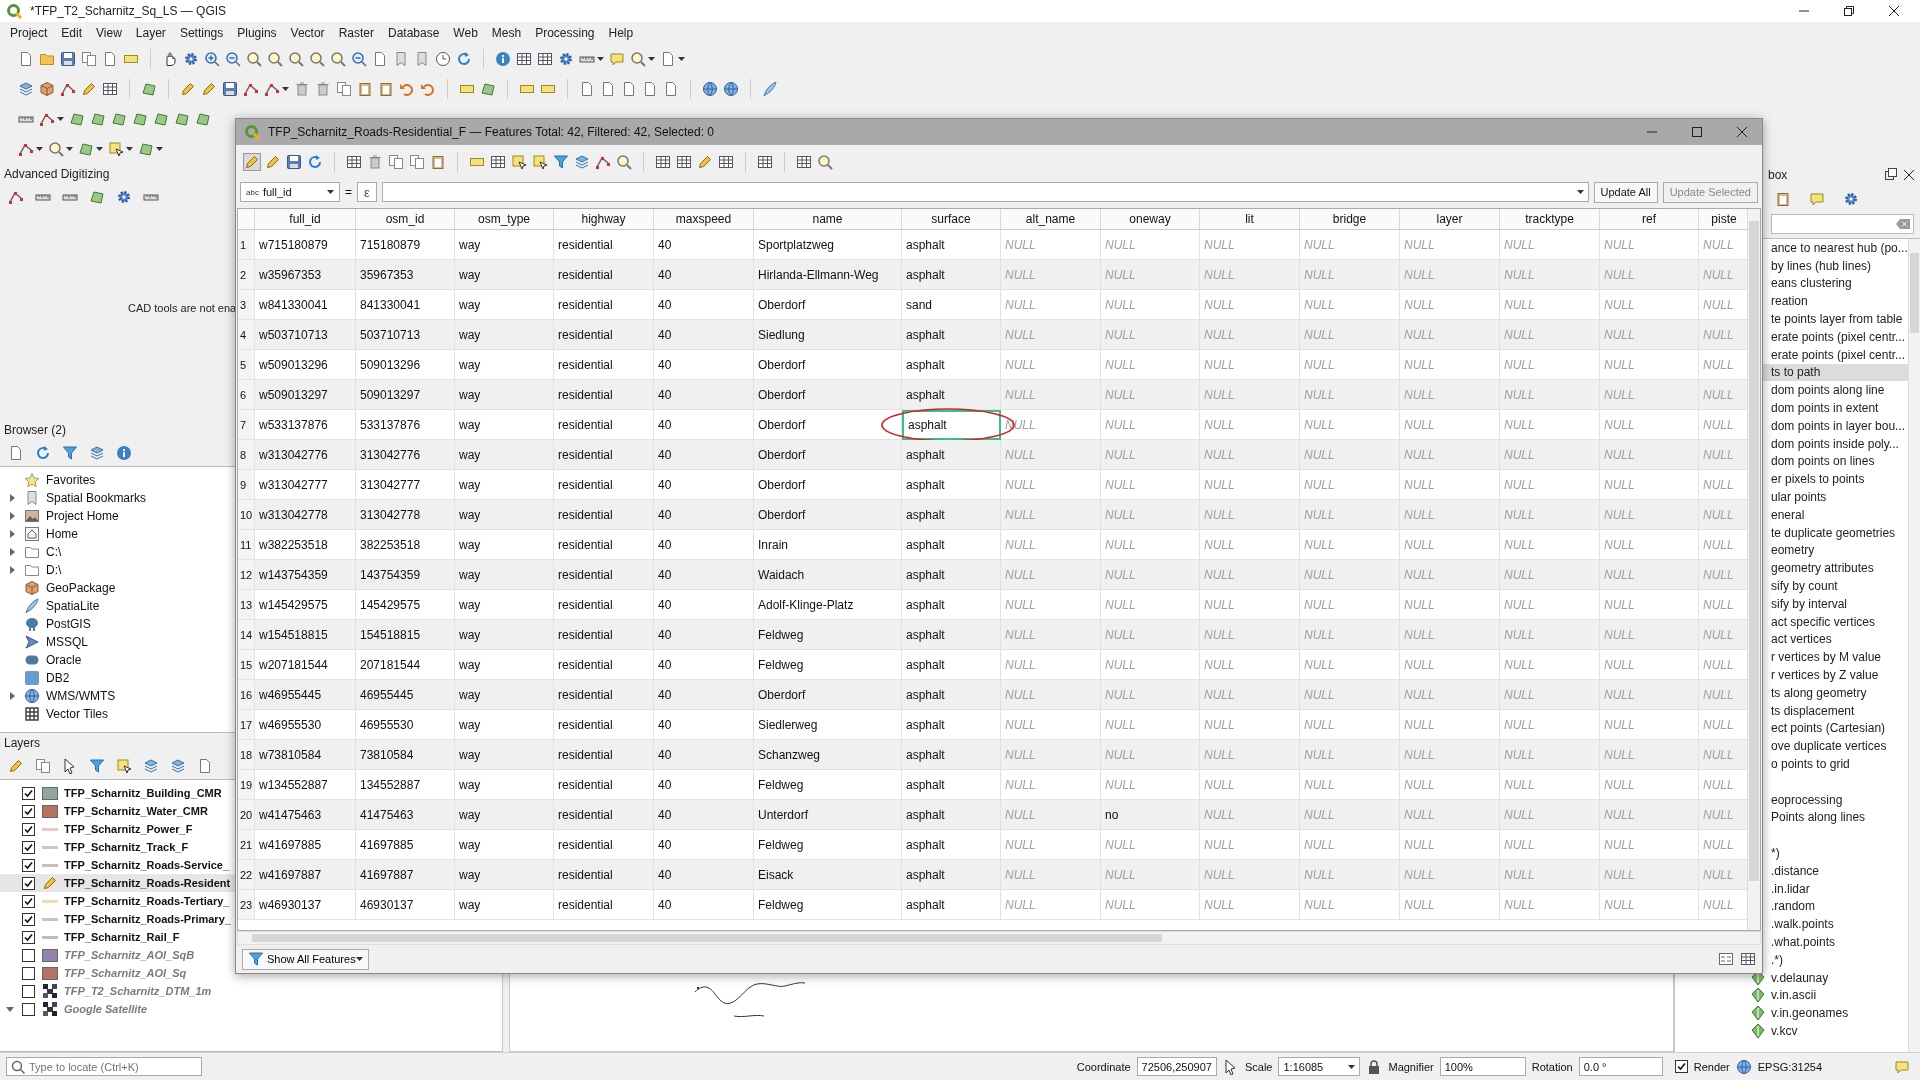 The width and height of the screenshot is (1920, 1080). Describe the element at coordinates (1450, 219) in the screenshot. I see `column-header: layer` at that location.